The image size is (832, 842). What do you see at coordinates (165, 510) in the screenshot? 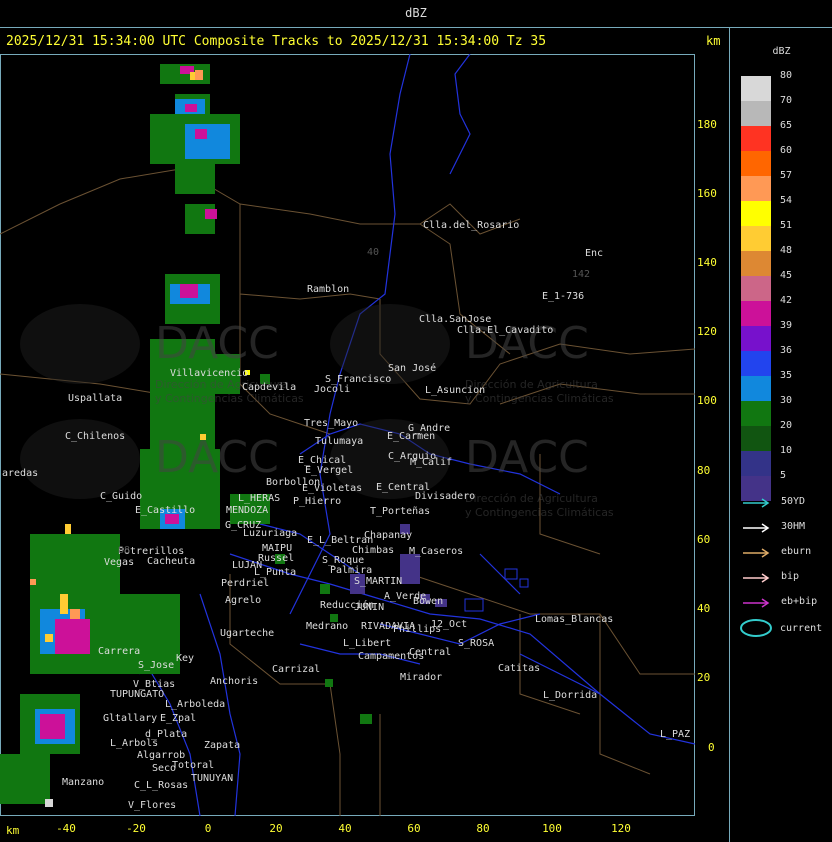
I see `place-label: E_Castillo` at bounding box center [165, 510].